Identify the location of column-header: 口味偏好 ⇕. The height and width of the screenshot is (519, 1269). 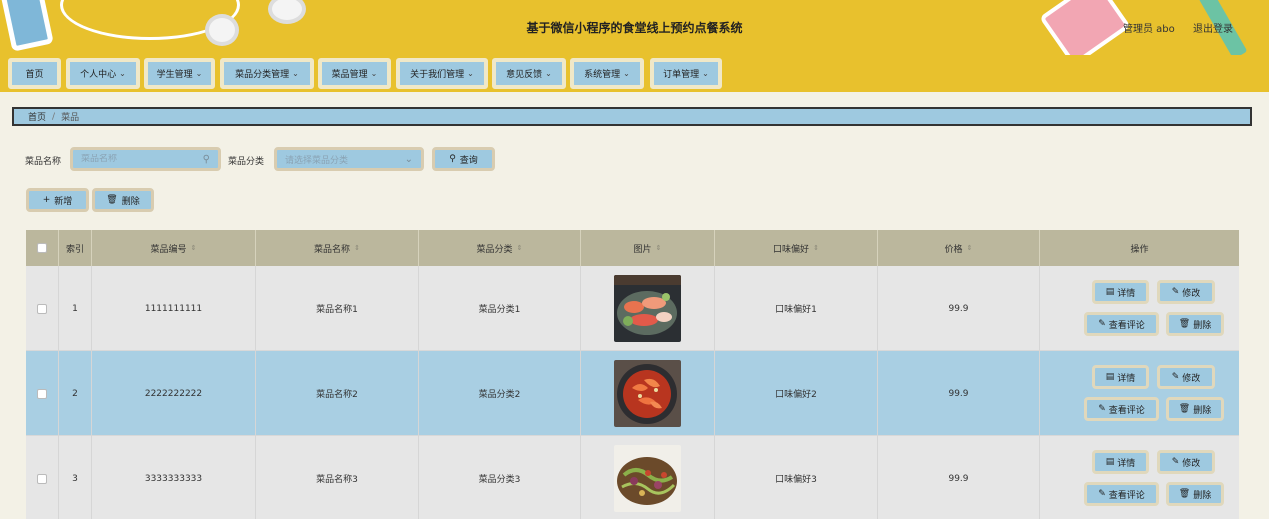
(796, 248).